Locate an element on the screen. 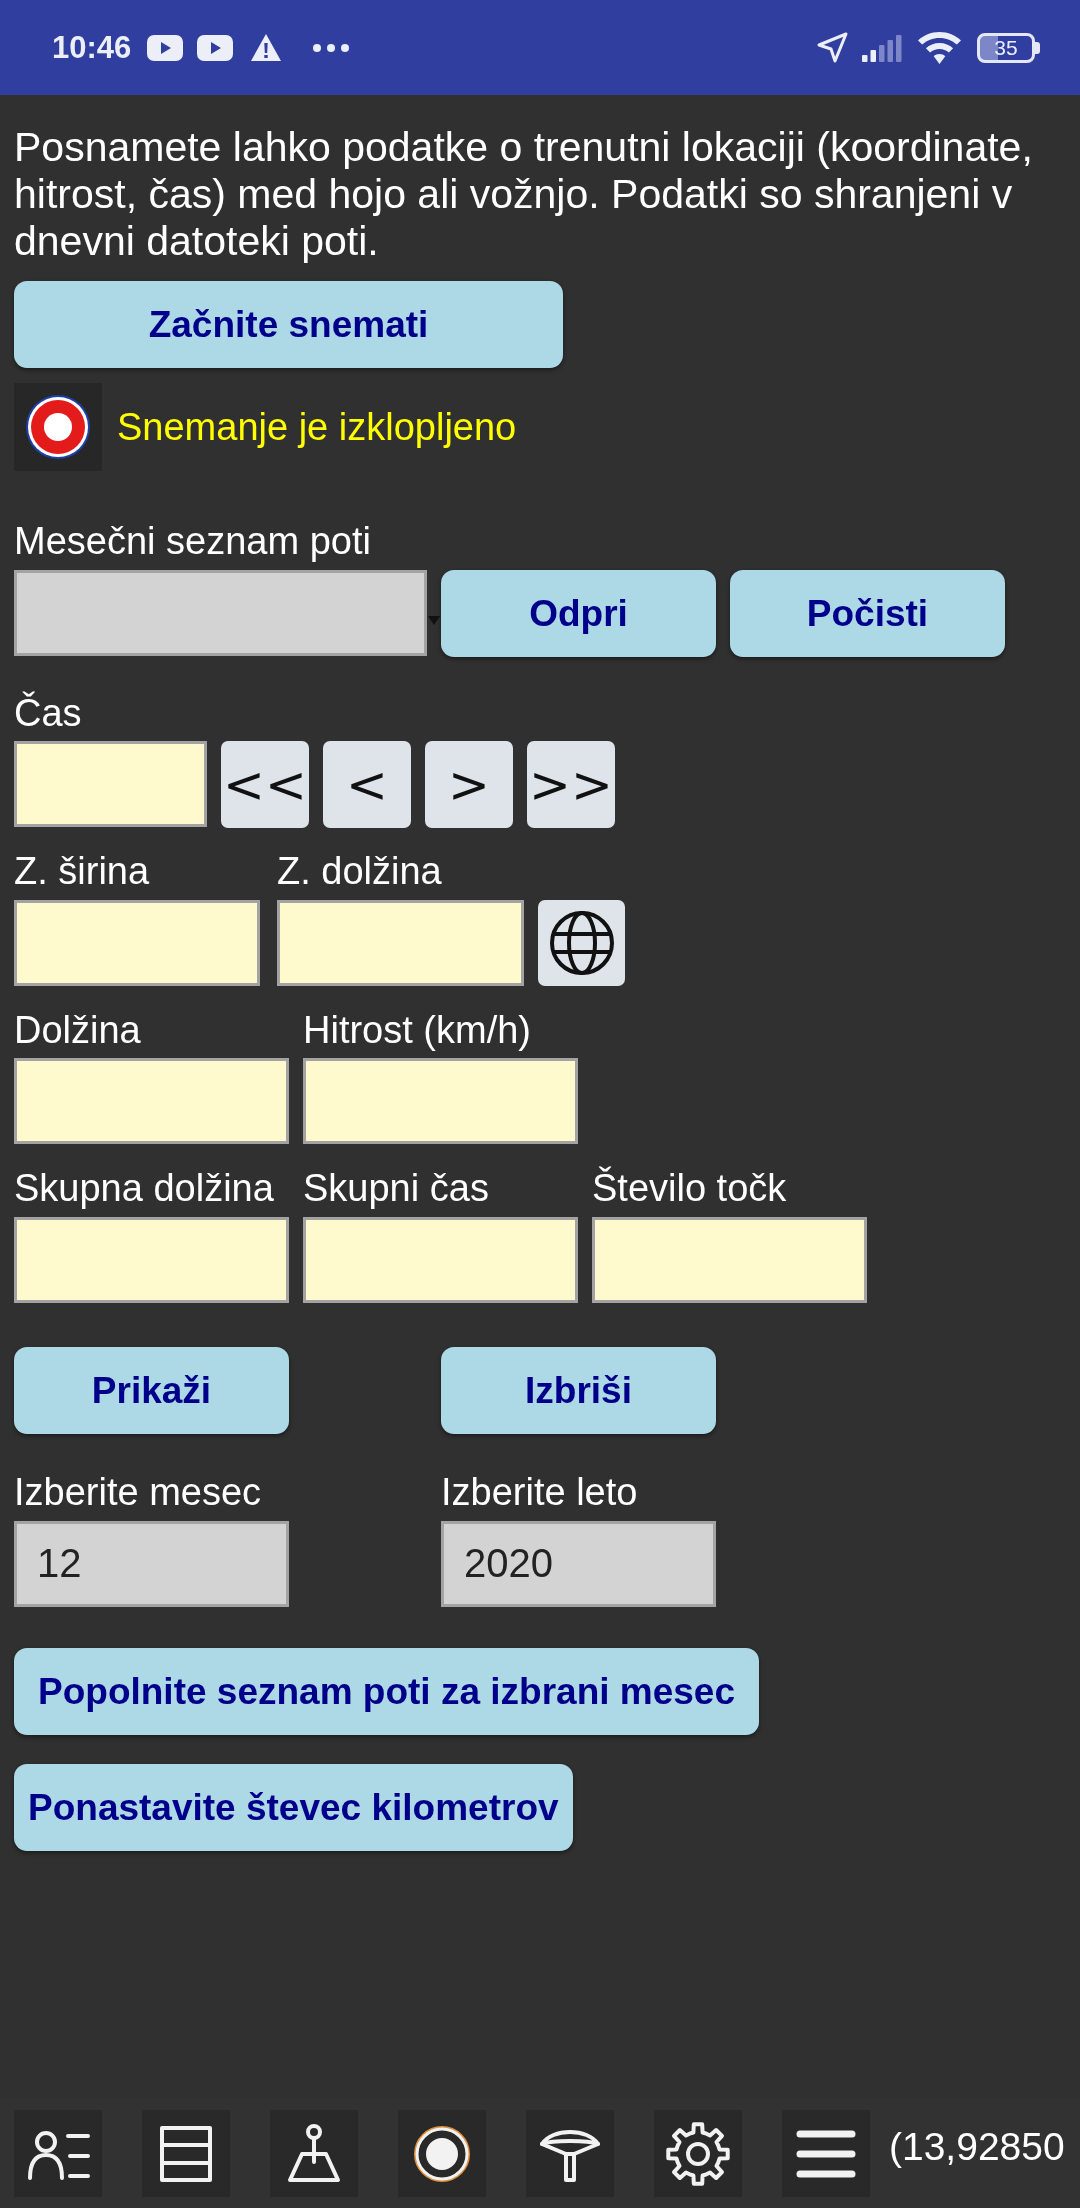 The width and height of the screenshot is (1080, 2208). clear-button: Počisti is located at coordinates (867, 613).